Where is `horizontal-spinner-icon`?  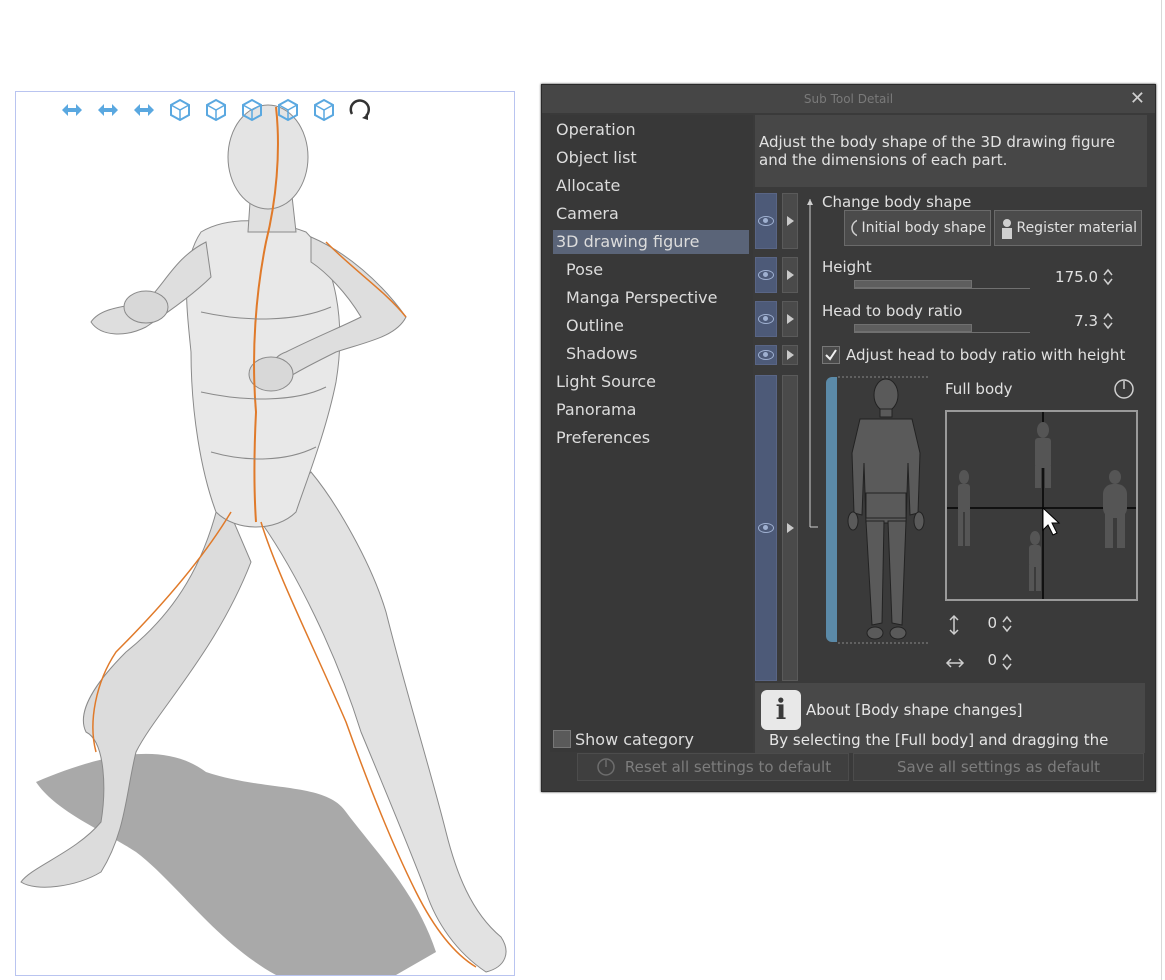 horizontal-spinner-icon is located at coordinates (1007, 662).